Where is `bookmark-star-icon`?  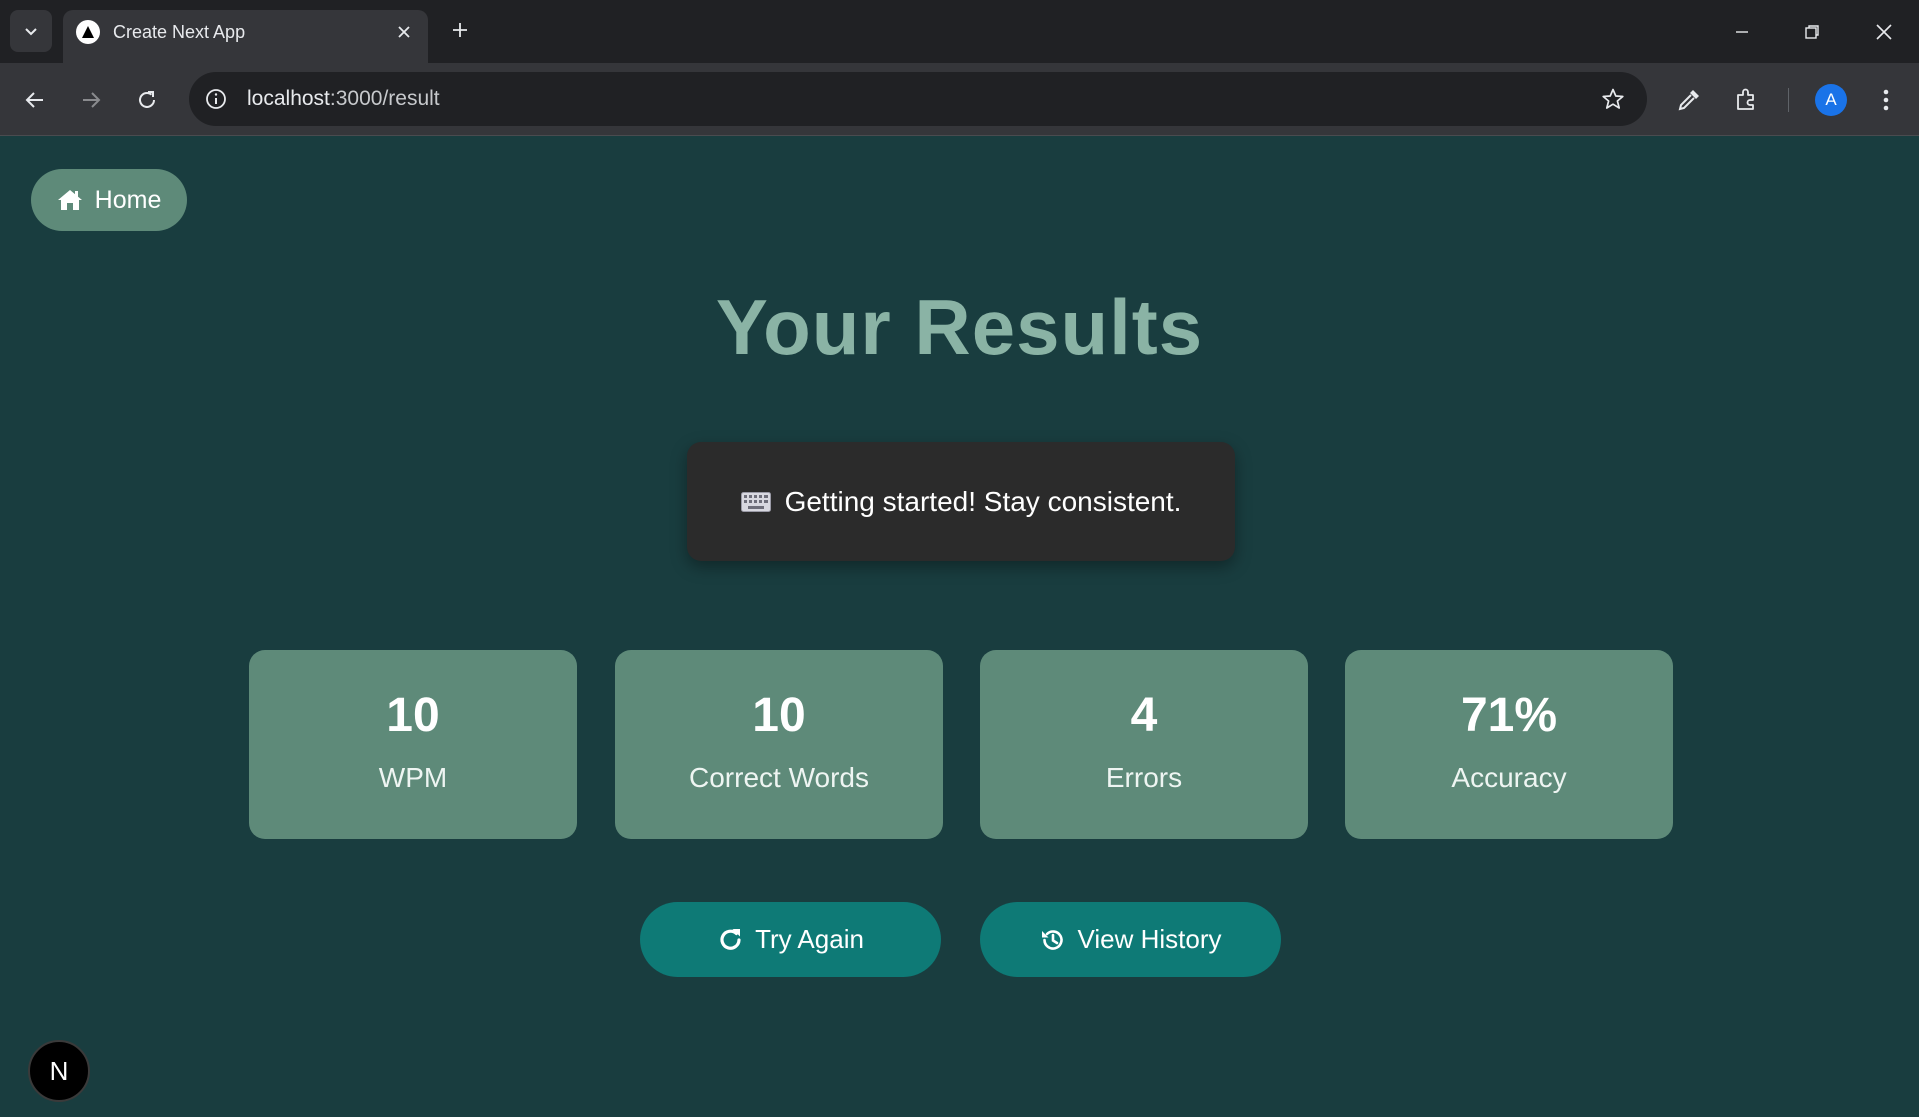 bookmark-star-icon is located at coordinates (1613, 99).